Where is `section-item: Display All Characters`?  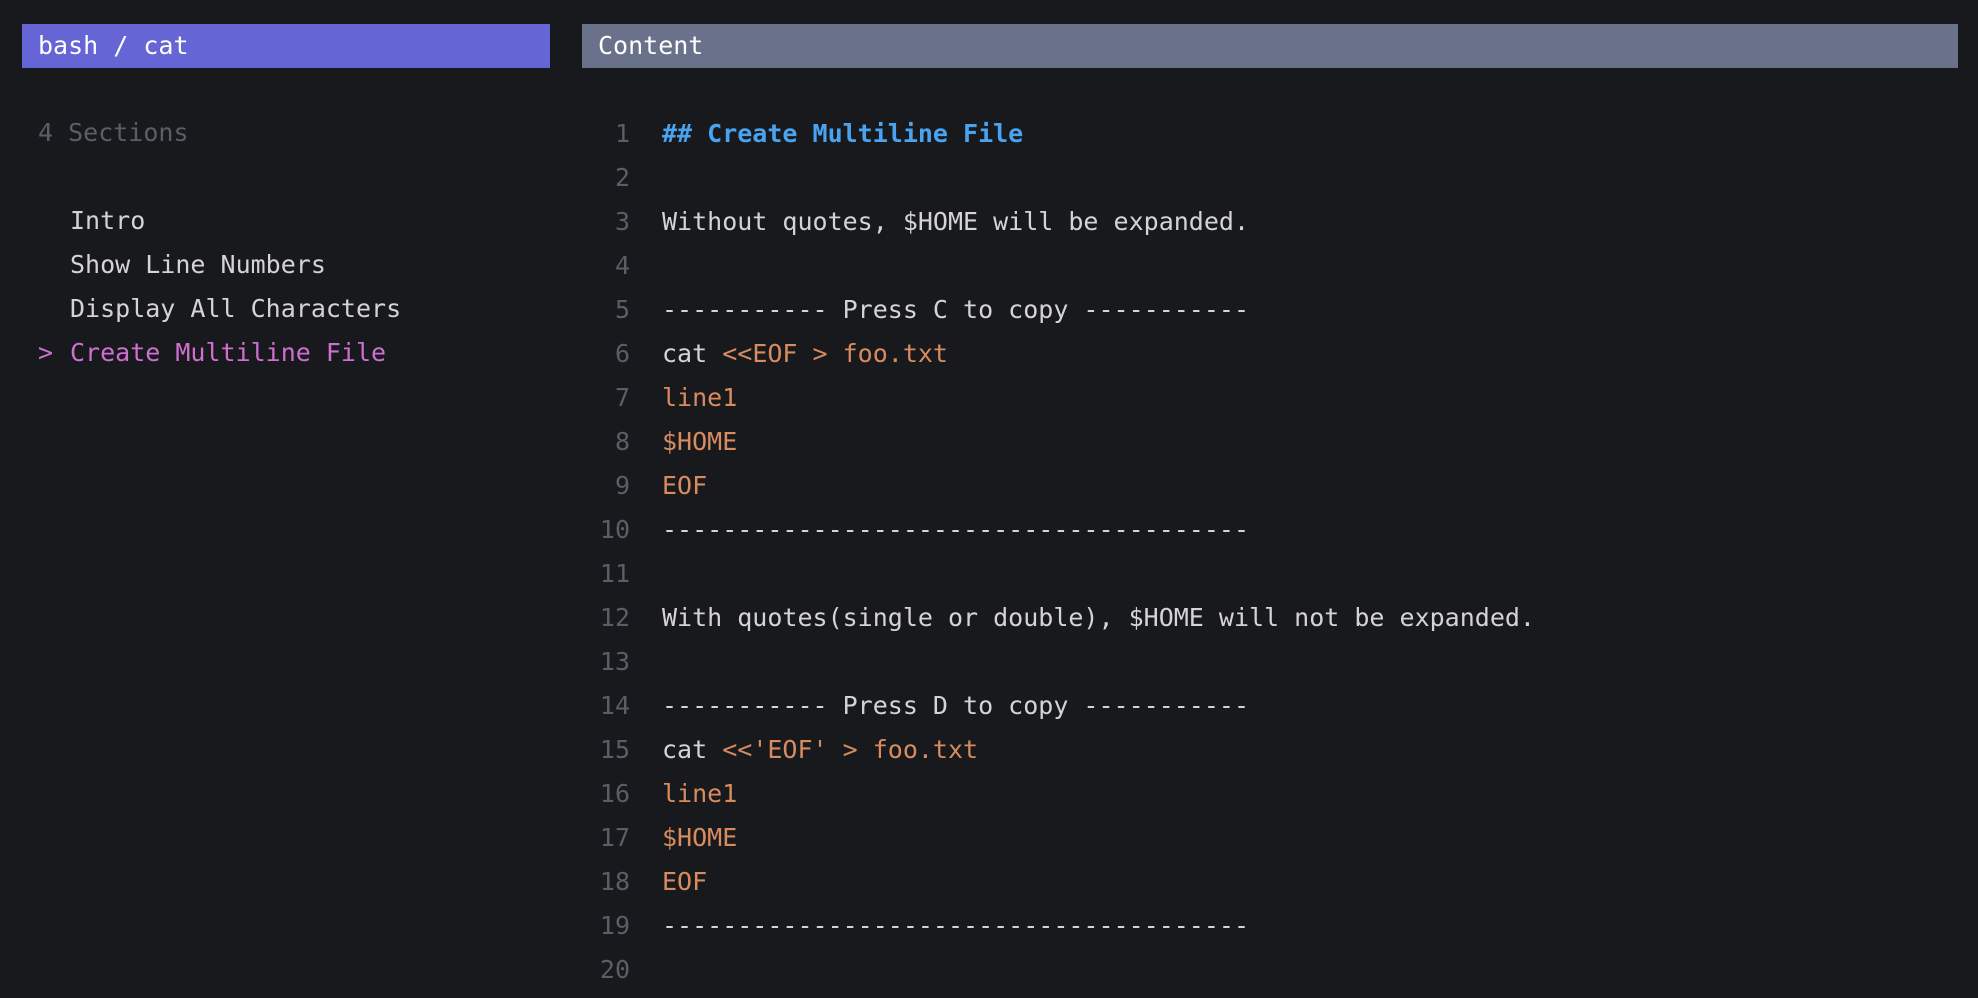
section-item: Display All Characters is located at coordinates (219, 309).